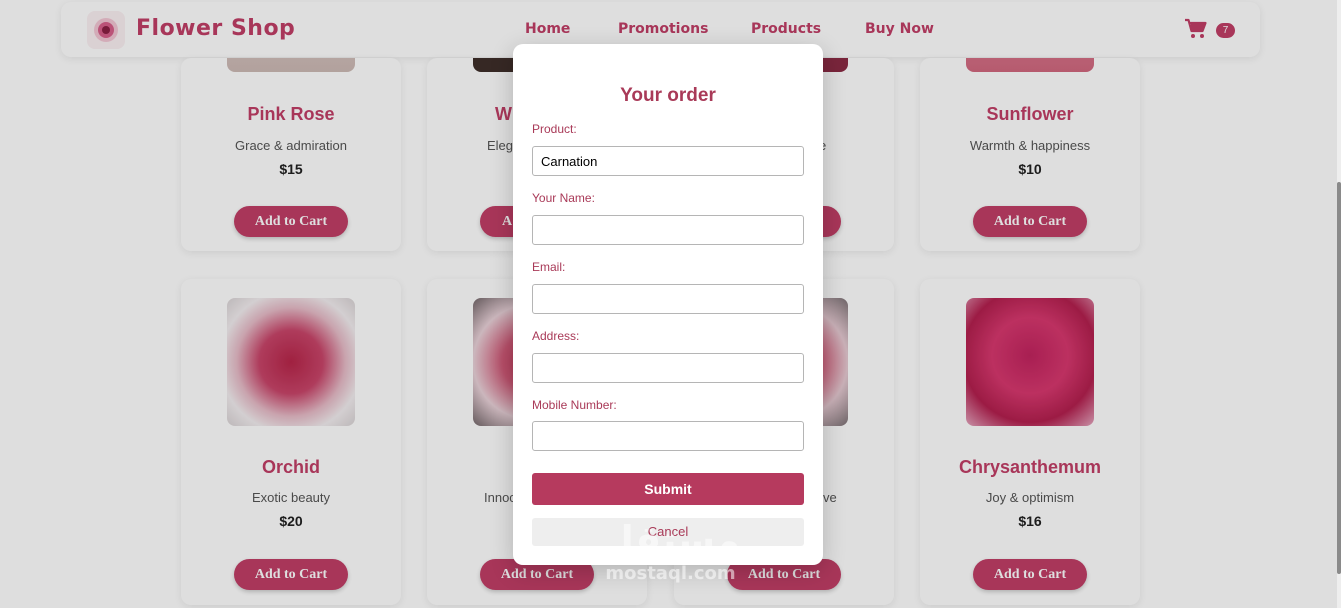 This screenshot has height=608, width=1341. Describe the element at coordinates (668, 489) in the screenshot. I see `submit-button: Submit` at that location.